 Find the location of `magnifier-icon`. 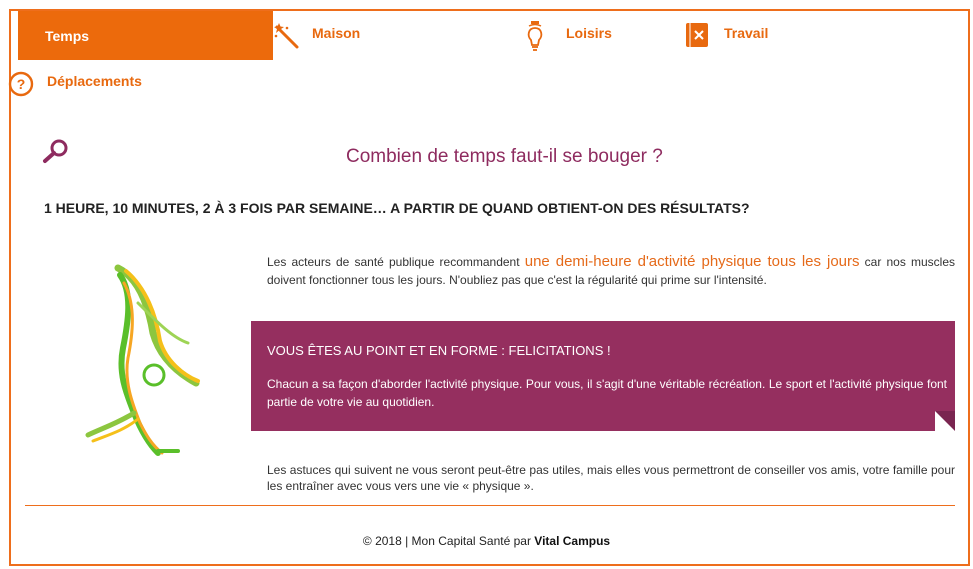

magnifier-icon is located at coordinates (56, 153).